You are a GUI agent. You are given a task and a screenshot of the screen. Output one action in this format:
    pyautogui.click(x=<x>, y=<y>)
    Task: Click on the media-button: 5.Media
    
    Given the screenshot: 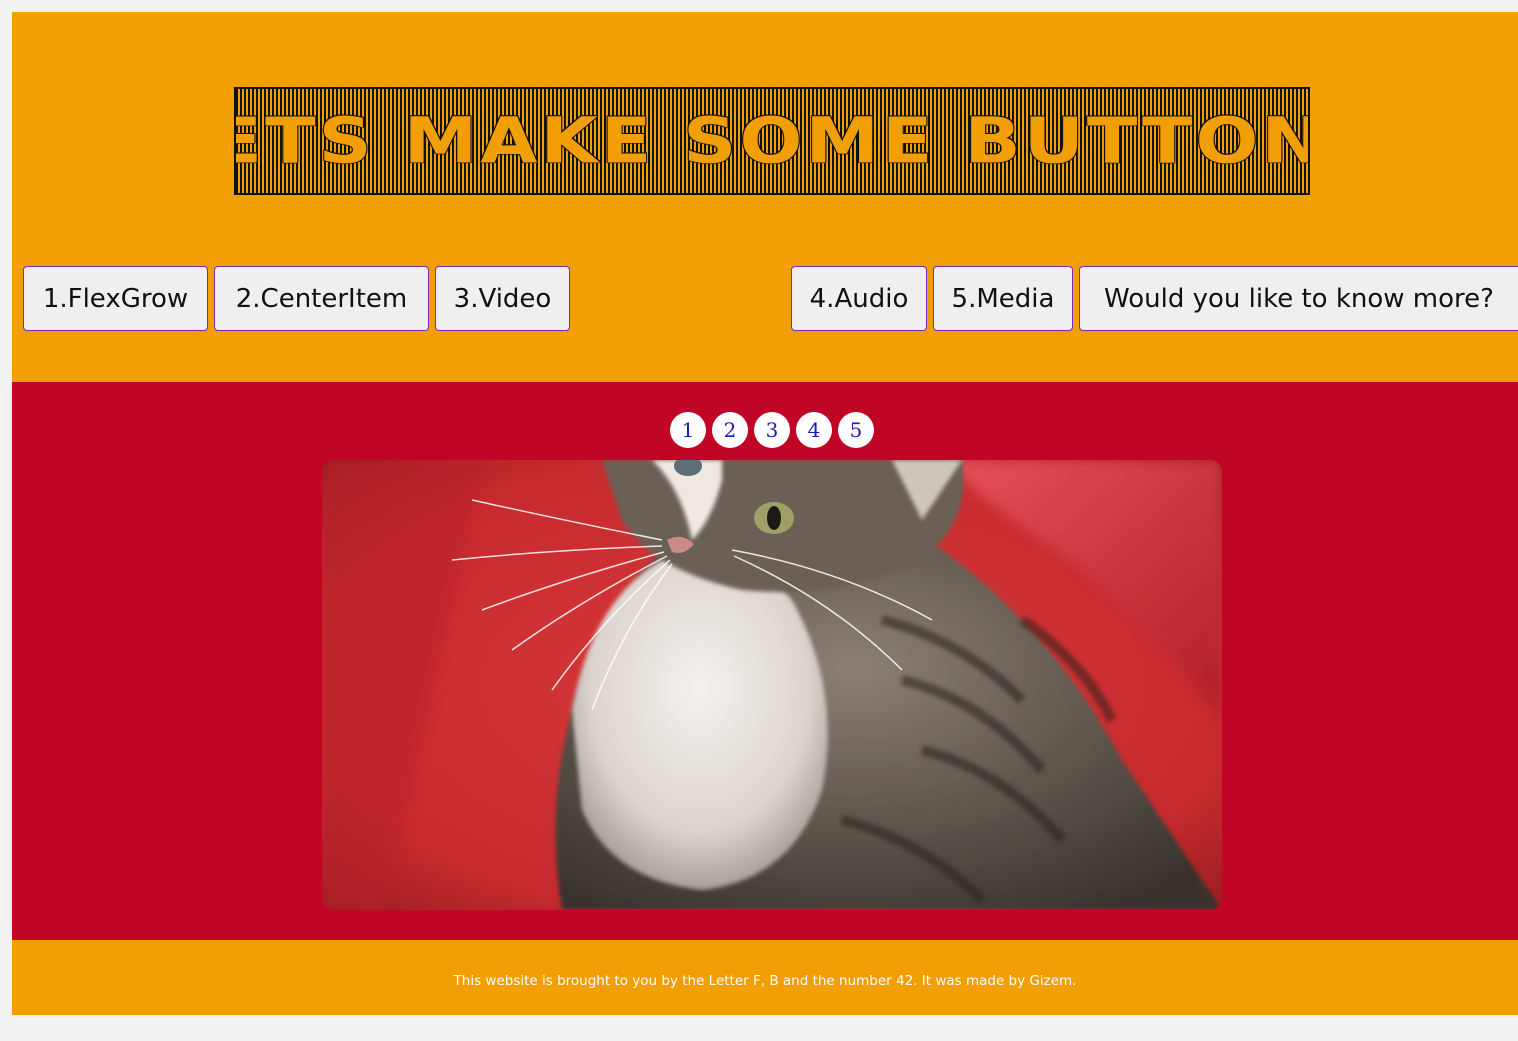 What is the action you would take?
    pyautogui.click(x=1003, y=298)
    